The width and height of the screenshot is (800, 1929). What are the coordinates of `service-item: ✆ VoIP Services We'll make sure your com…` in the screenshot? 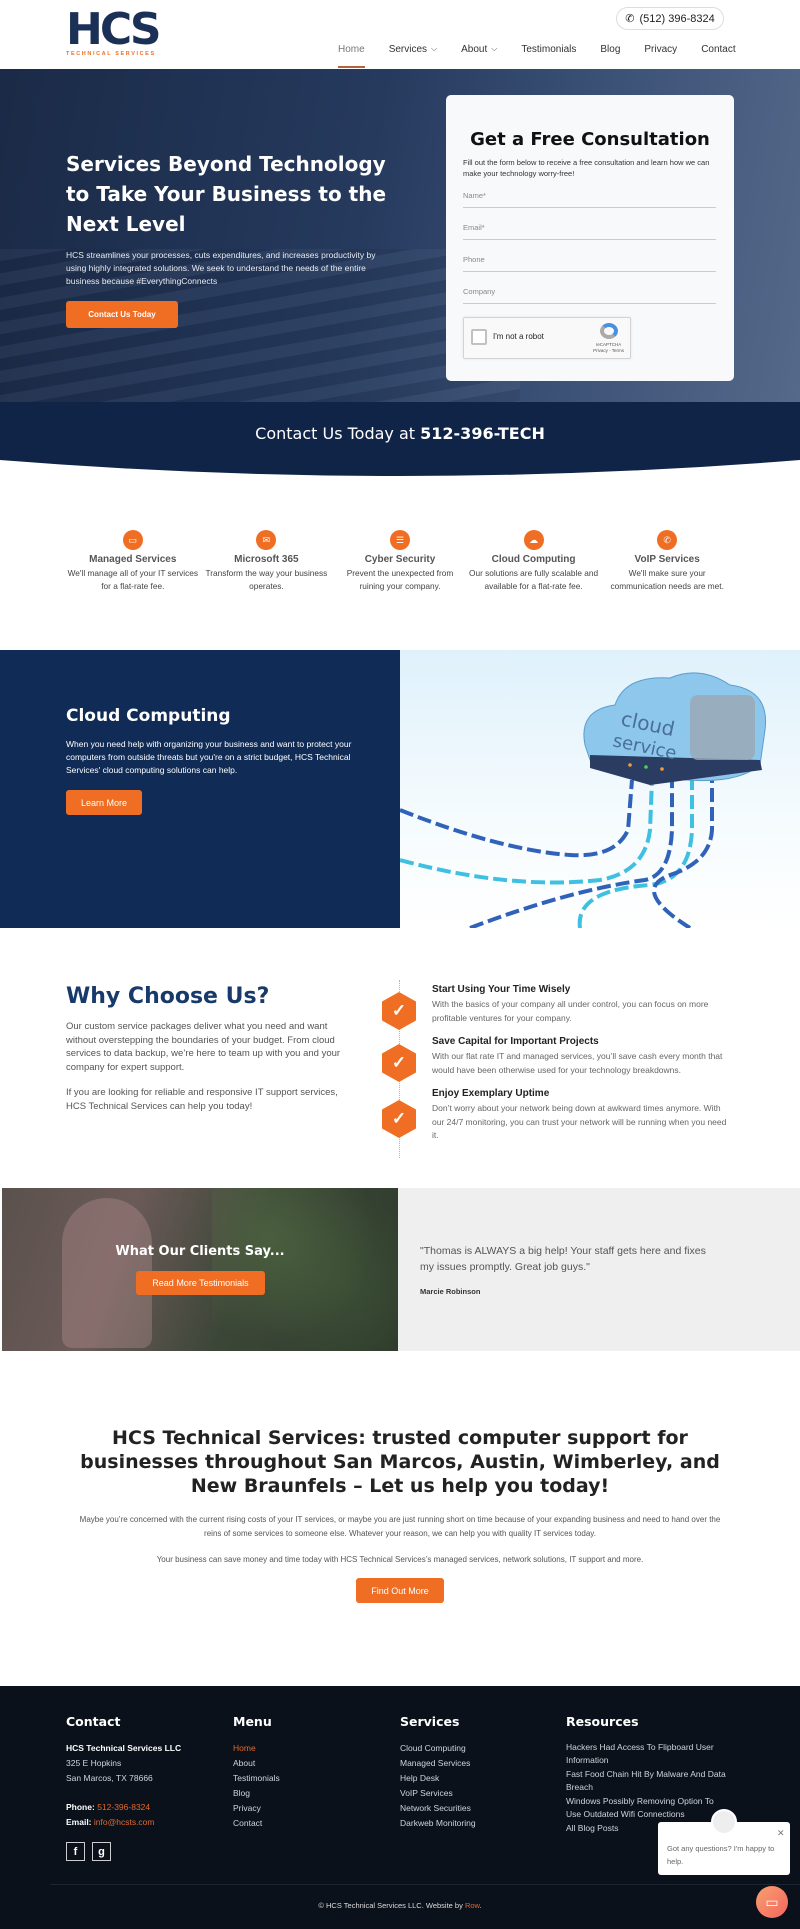 It's located at (667, 560).